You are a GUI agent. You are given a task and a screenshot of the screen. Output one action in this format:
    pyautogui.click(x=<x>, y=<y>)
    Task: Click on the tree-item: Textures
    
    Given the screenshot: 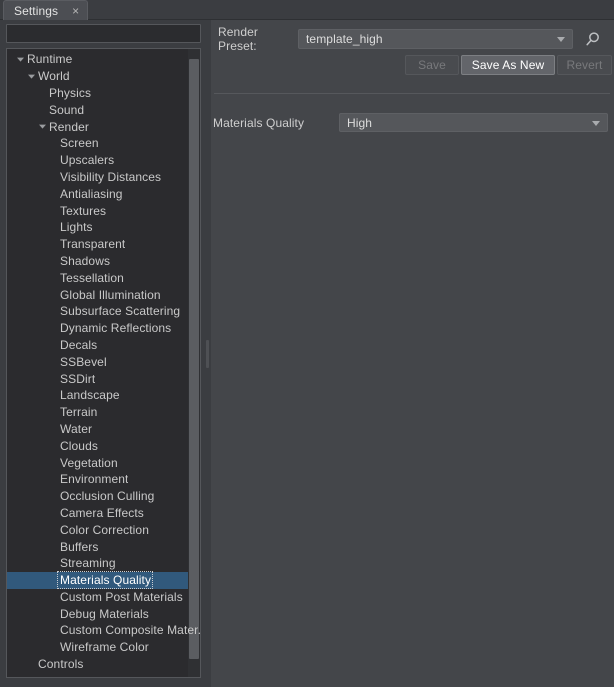 What is the action you would take?
    pyautogui.click(x=97, y=210)
    